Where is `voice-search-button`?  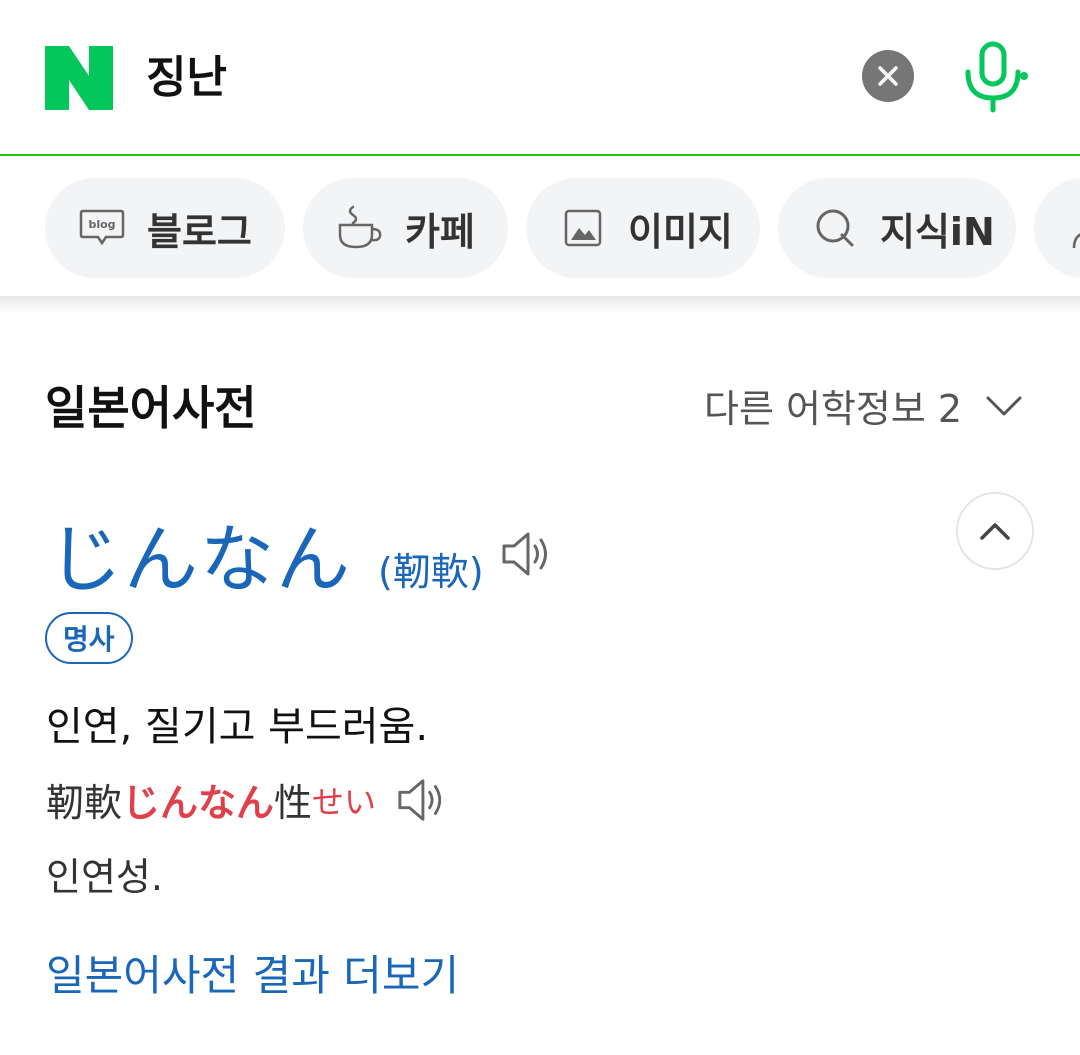
voice-search-button is located at coordinates (994, 78).